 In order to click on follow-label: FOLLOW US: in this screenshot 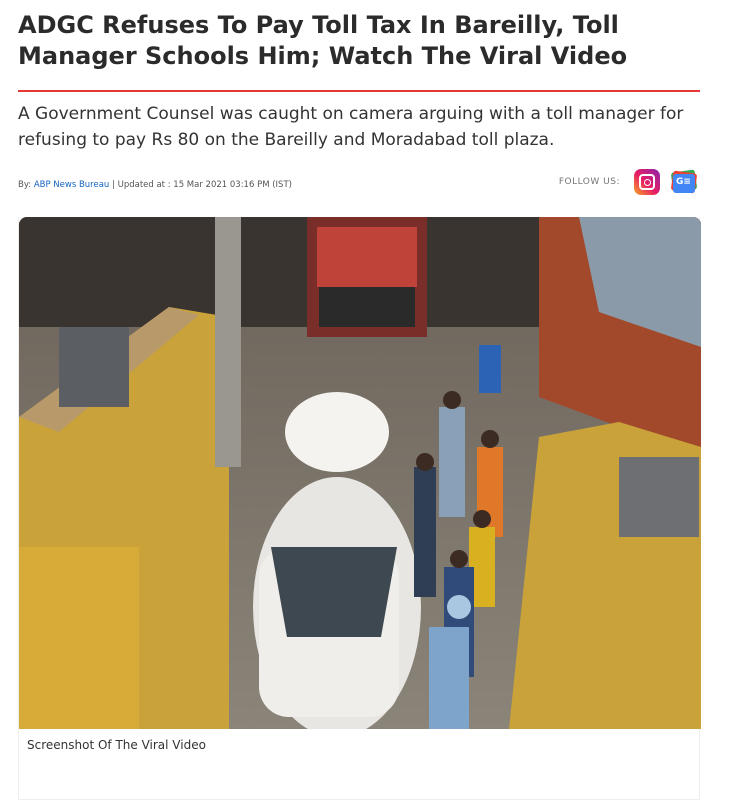, I will do `click(589, 182)`.